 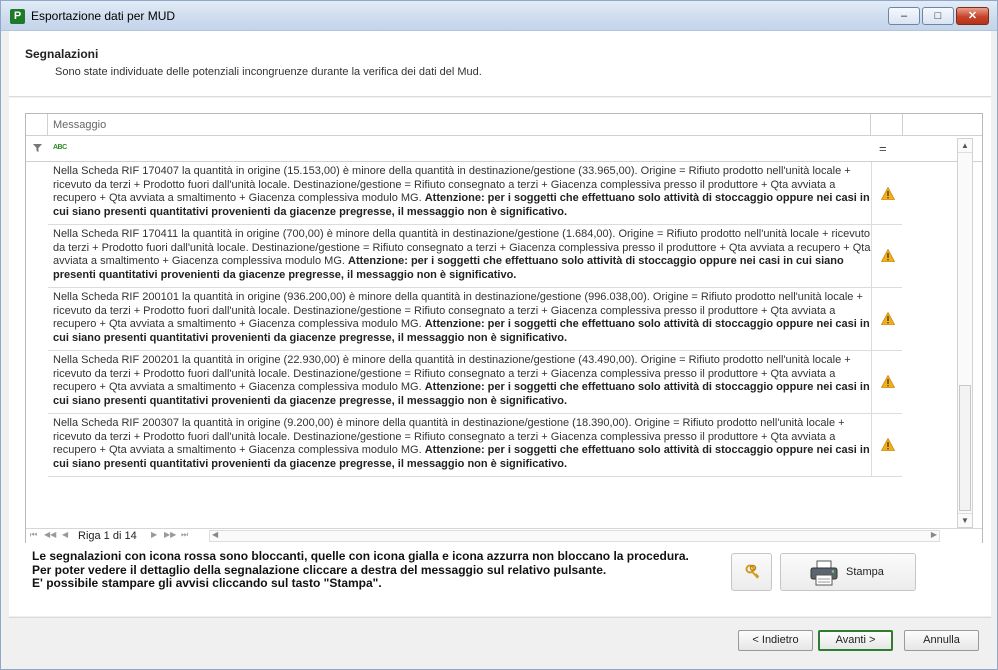 I want to click on text-filter-icon: ABC, so click(x=60, y=147).